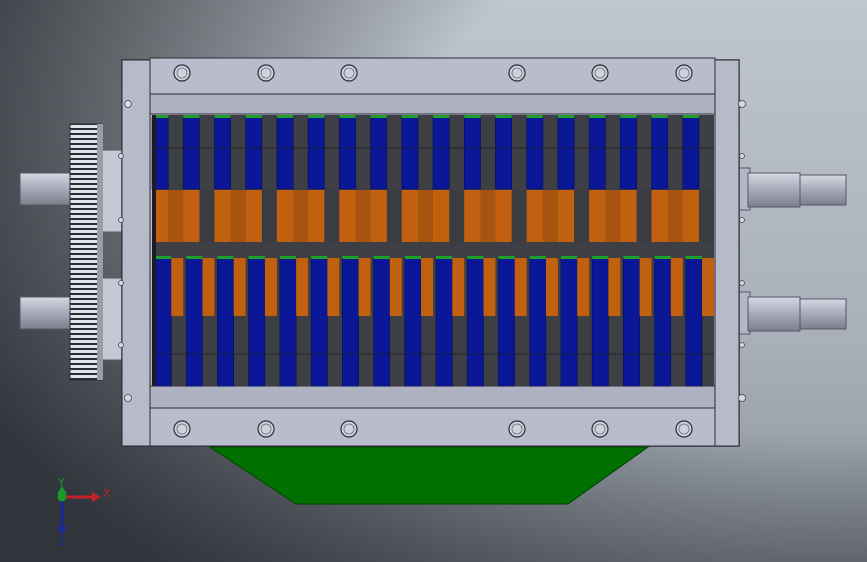  Describe the element at coordinates (61, 482) in the screenshot. I see `y-axis-label: Y` at that location.